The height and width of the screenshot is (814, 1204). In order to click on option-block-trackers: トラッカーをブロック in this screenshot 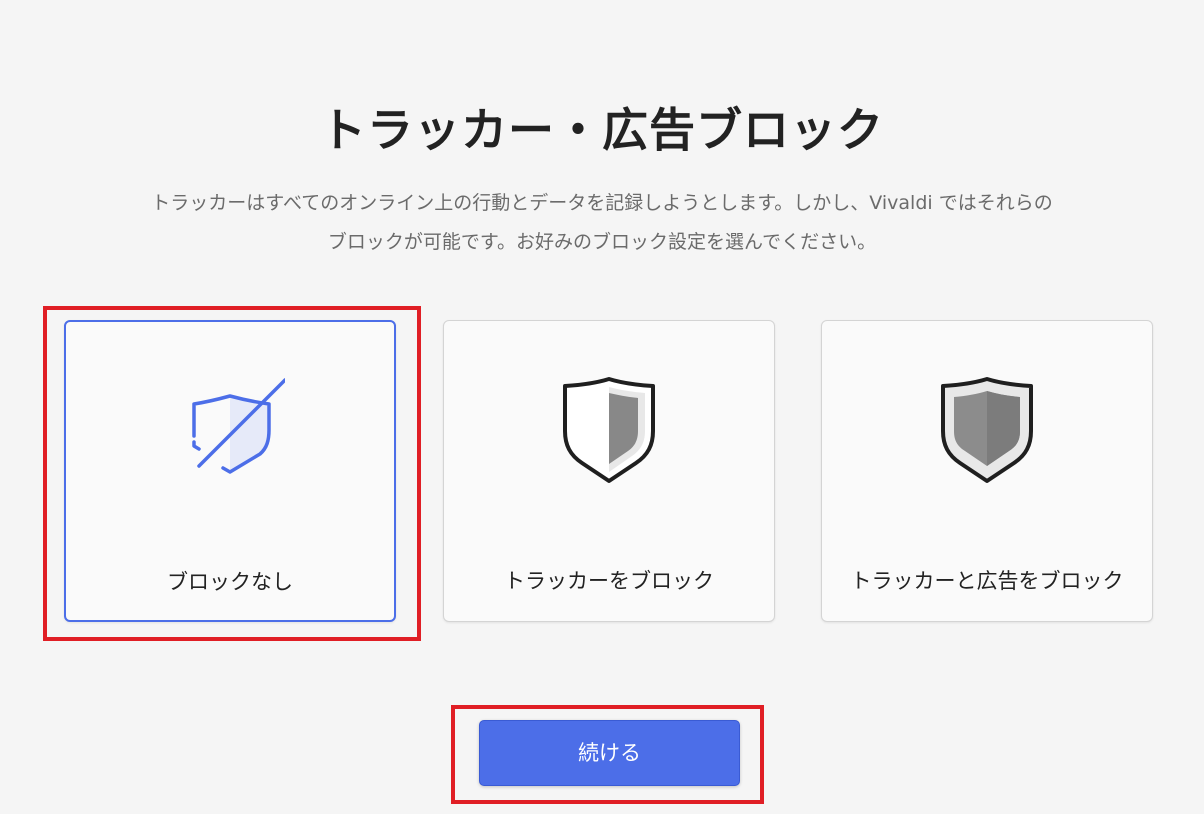, I will do `click(609, 471)`.